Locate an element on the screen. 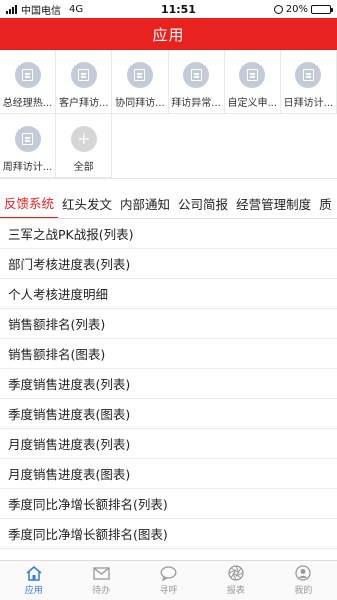 This screenshot has height=600, width=337. report-list-item: 三军之战PK战报(列表) is located at coordinates (168, 234).